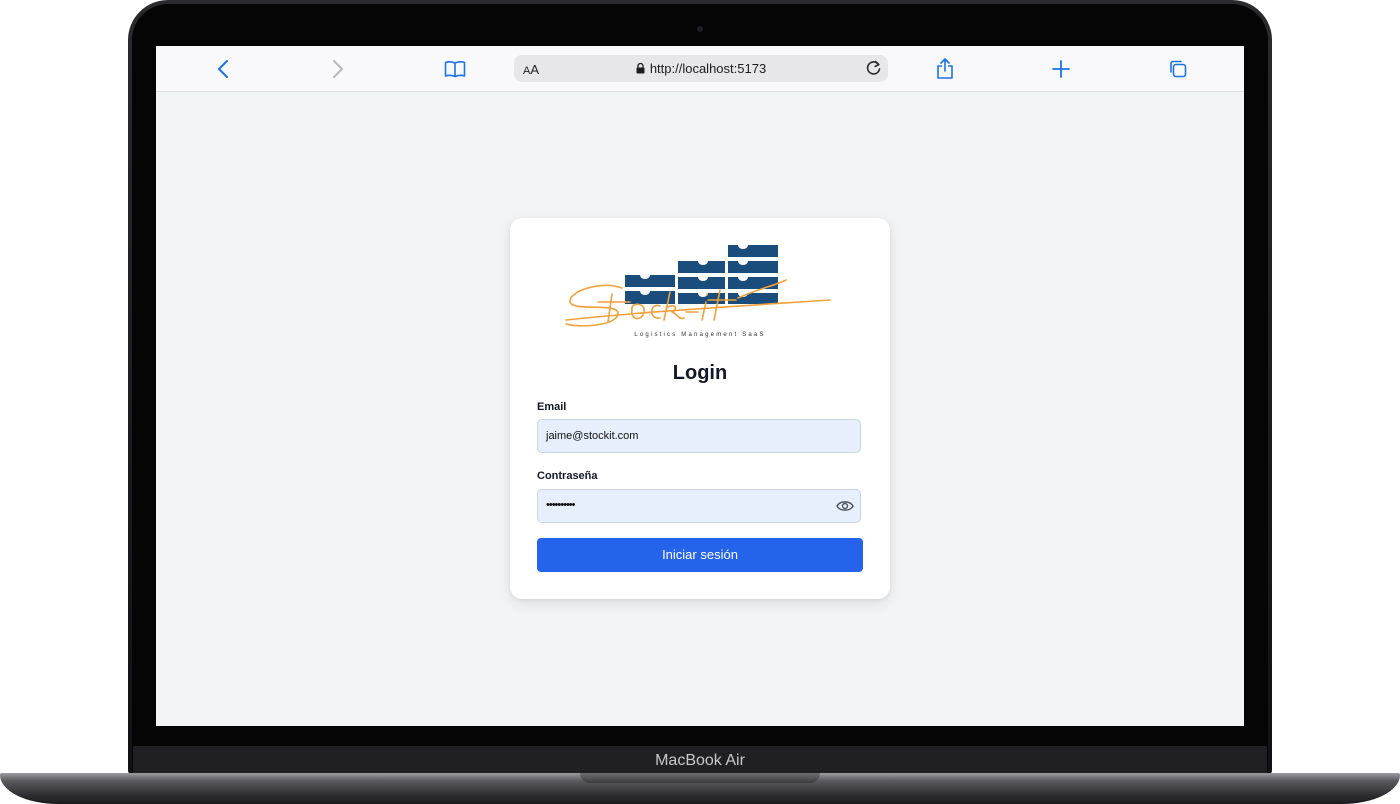 The width and height of the screenshot is (1400, 804). Describe the element at coordinates (699, 335) in the screenshot. I see `logo-tagline: Logistics Management SaaS` at that location.